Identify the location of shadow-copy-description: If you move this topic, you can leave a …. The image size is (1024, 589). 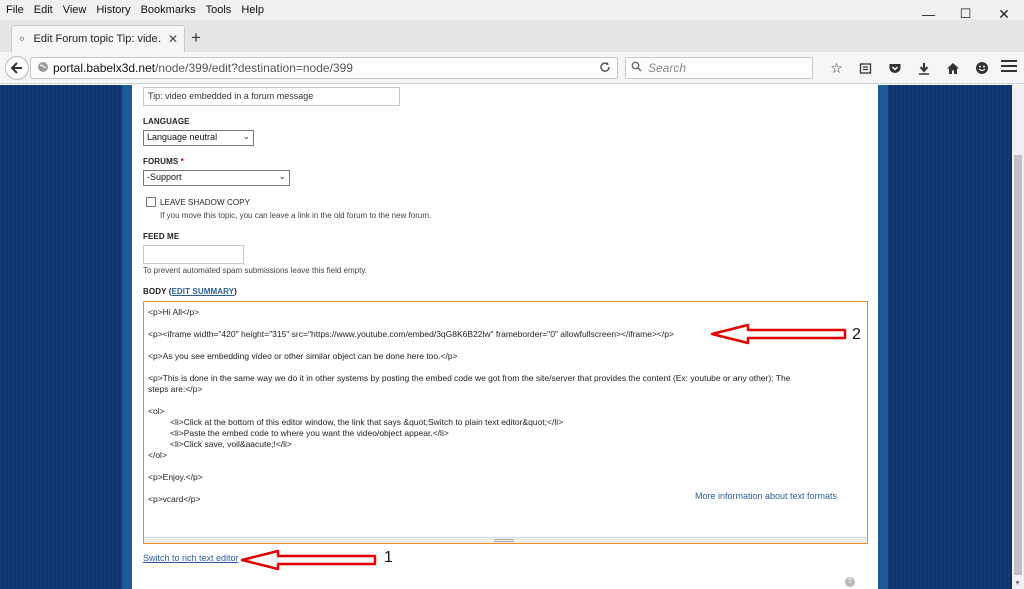
(296, 215).